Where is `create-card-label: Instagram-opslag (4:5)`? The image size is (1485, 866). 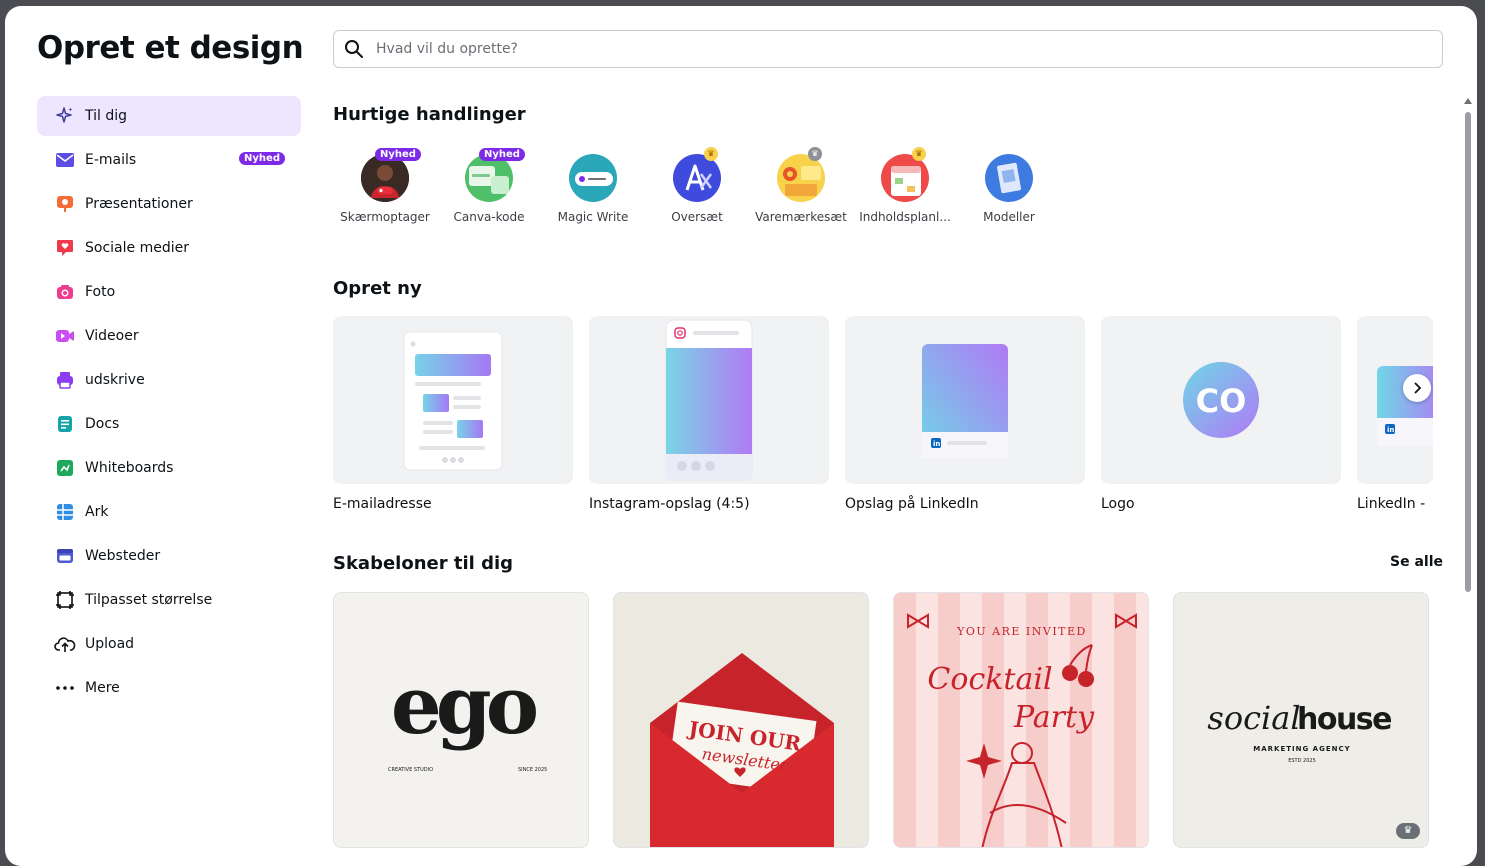 create-card-label: Instagram-opslag (4:5) is located at coordinates (669, 504).